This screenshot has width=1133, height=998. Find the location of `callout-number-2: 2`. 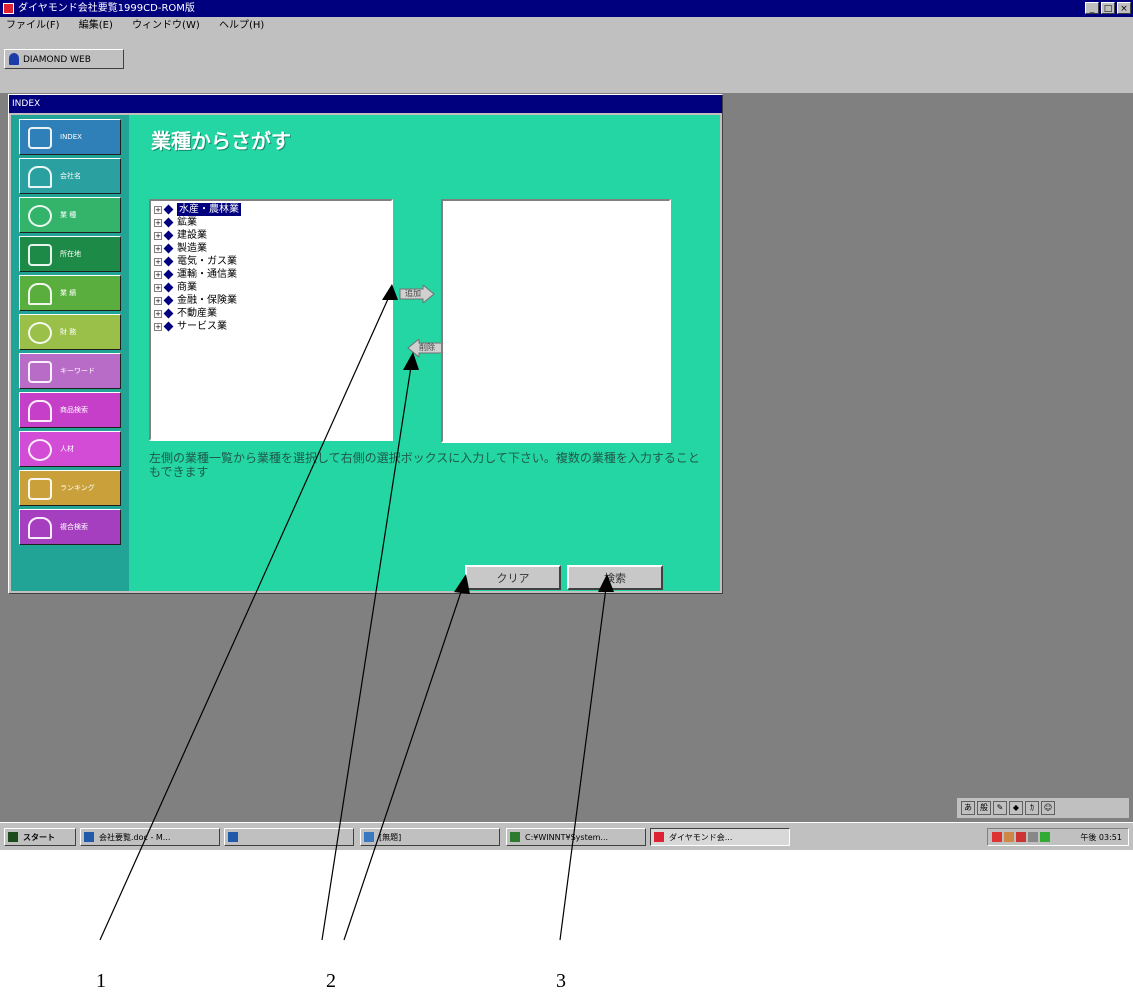

callout-number-2: 2 is located at coordinates (331, 981).